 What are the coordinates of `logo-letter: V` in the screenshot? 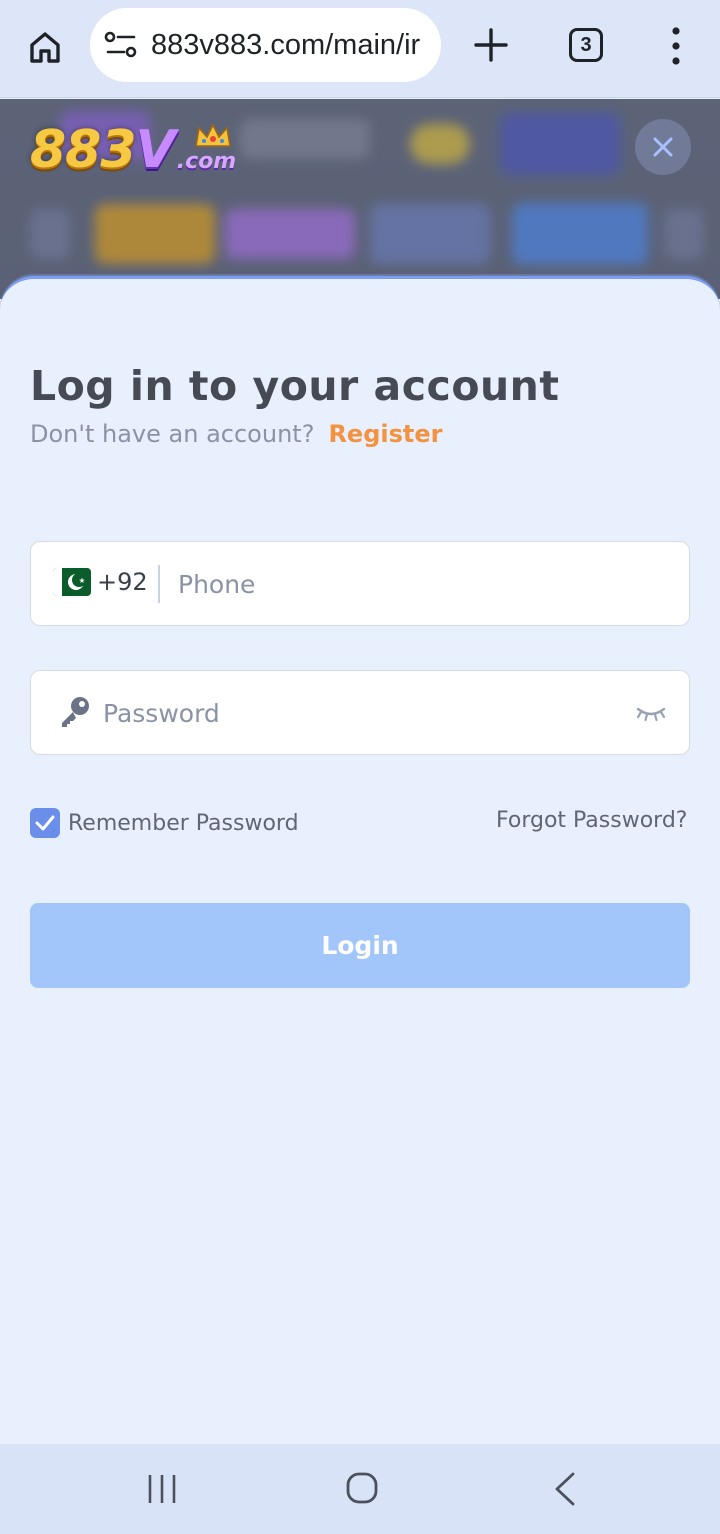 It's located at (155, 150).